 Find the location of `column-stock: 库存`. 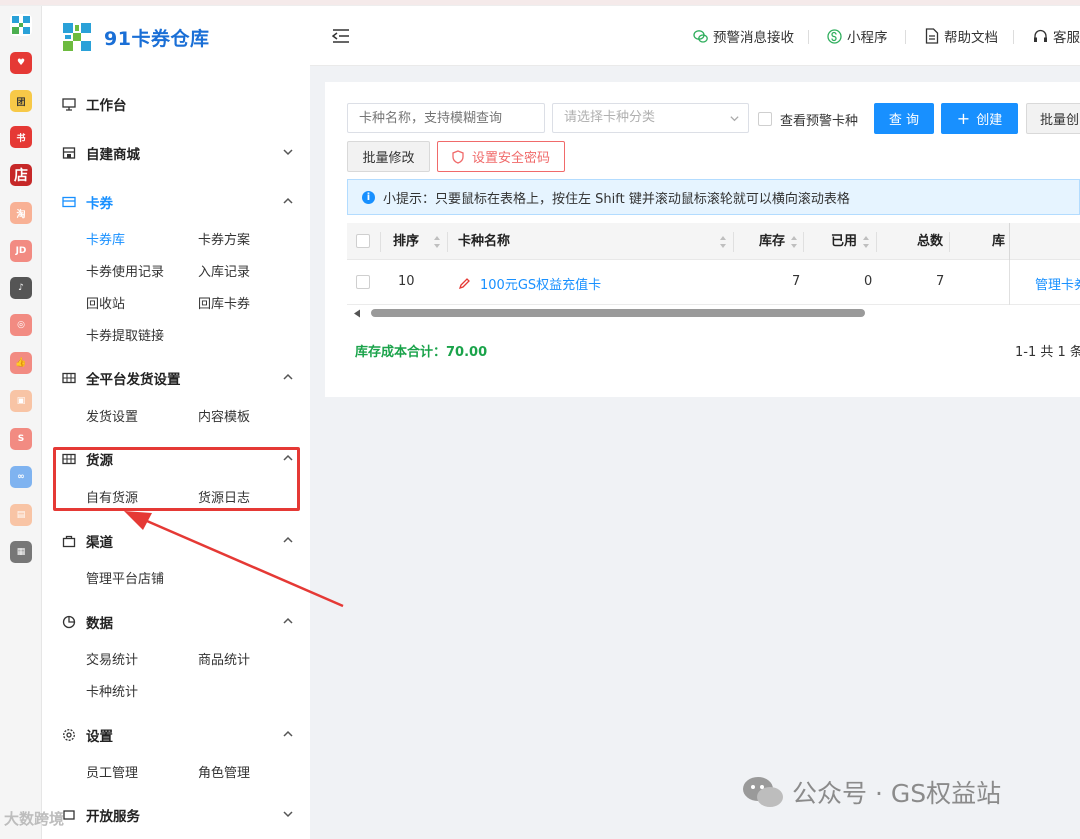

column-stock: 库存 is located at coordinates (772, 241).